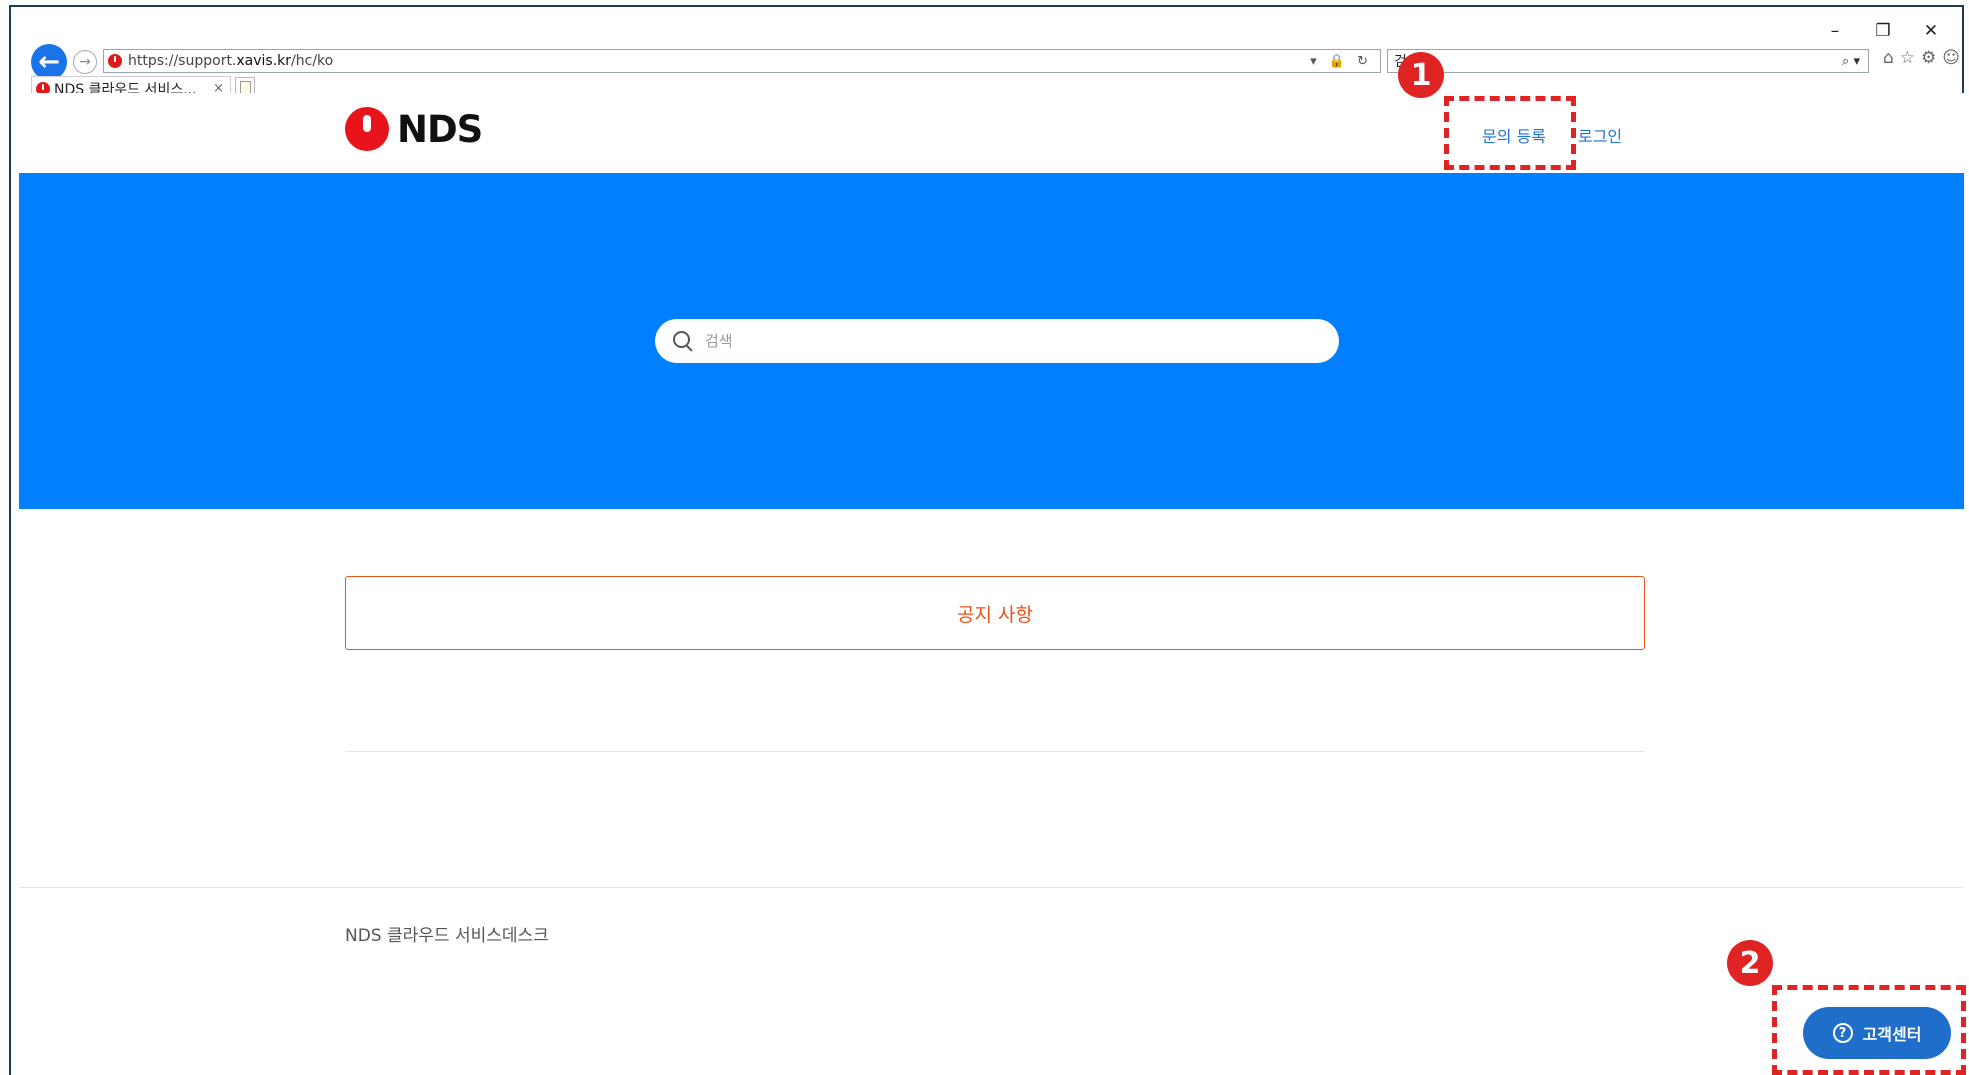 This screenshot has height=1075, width=1969. What do you see at coordinates (1341, 61) in the screenshot?
I see `address-bar-controls: ▾ 🔒 ↻` at bounding box center [1341, 61].